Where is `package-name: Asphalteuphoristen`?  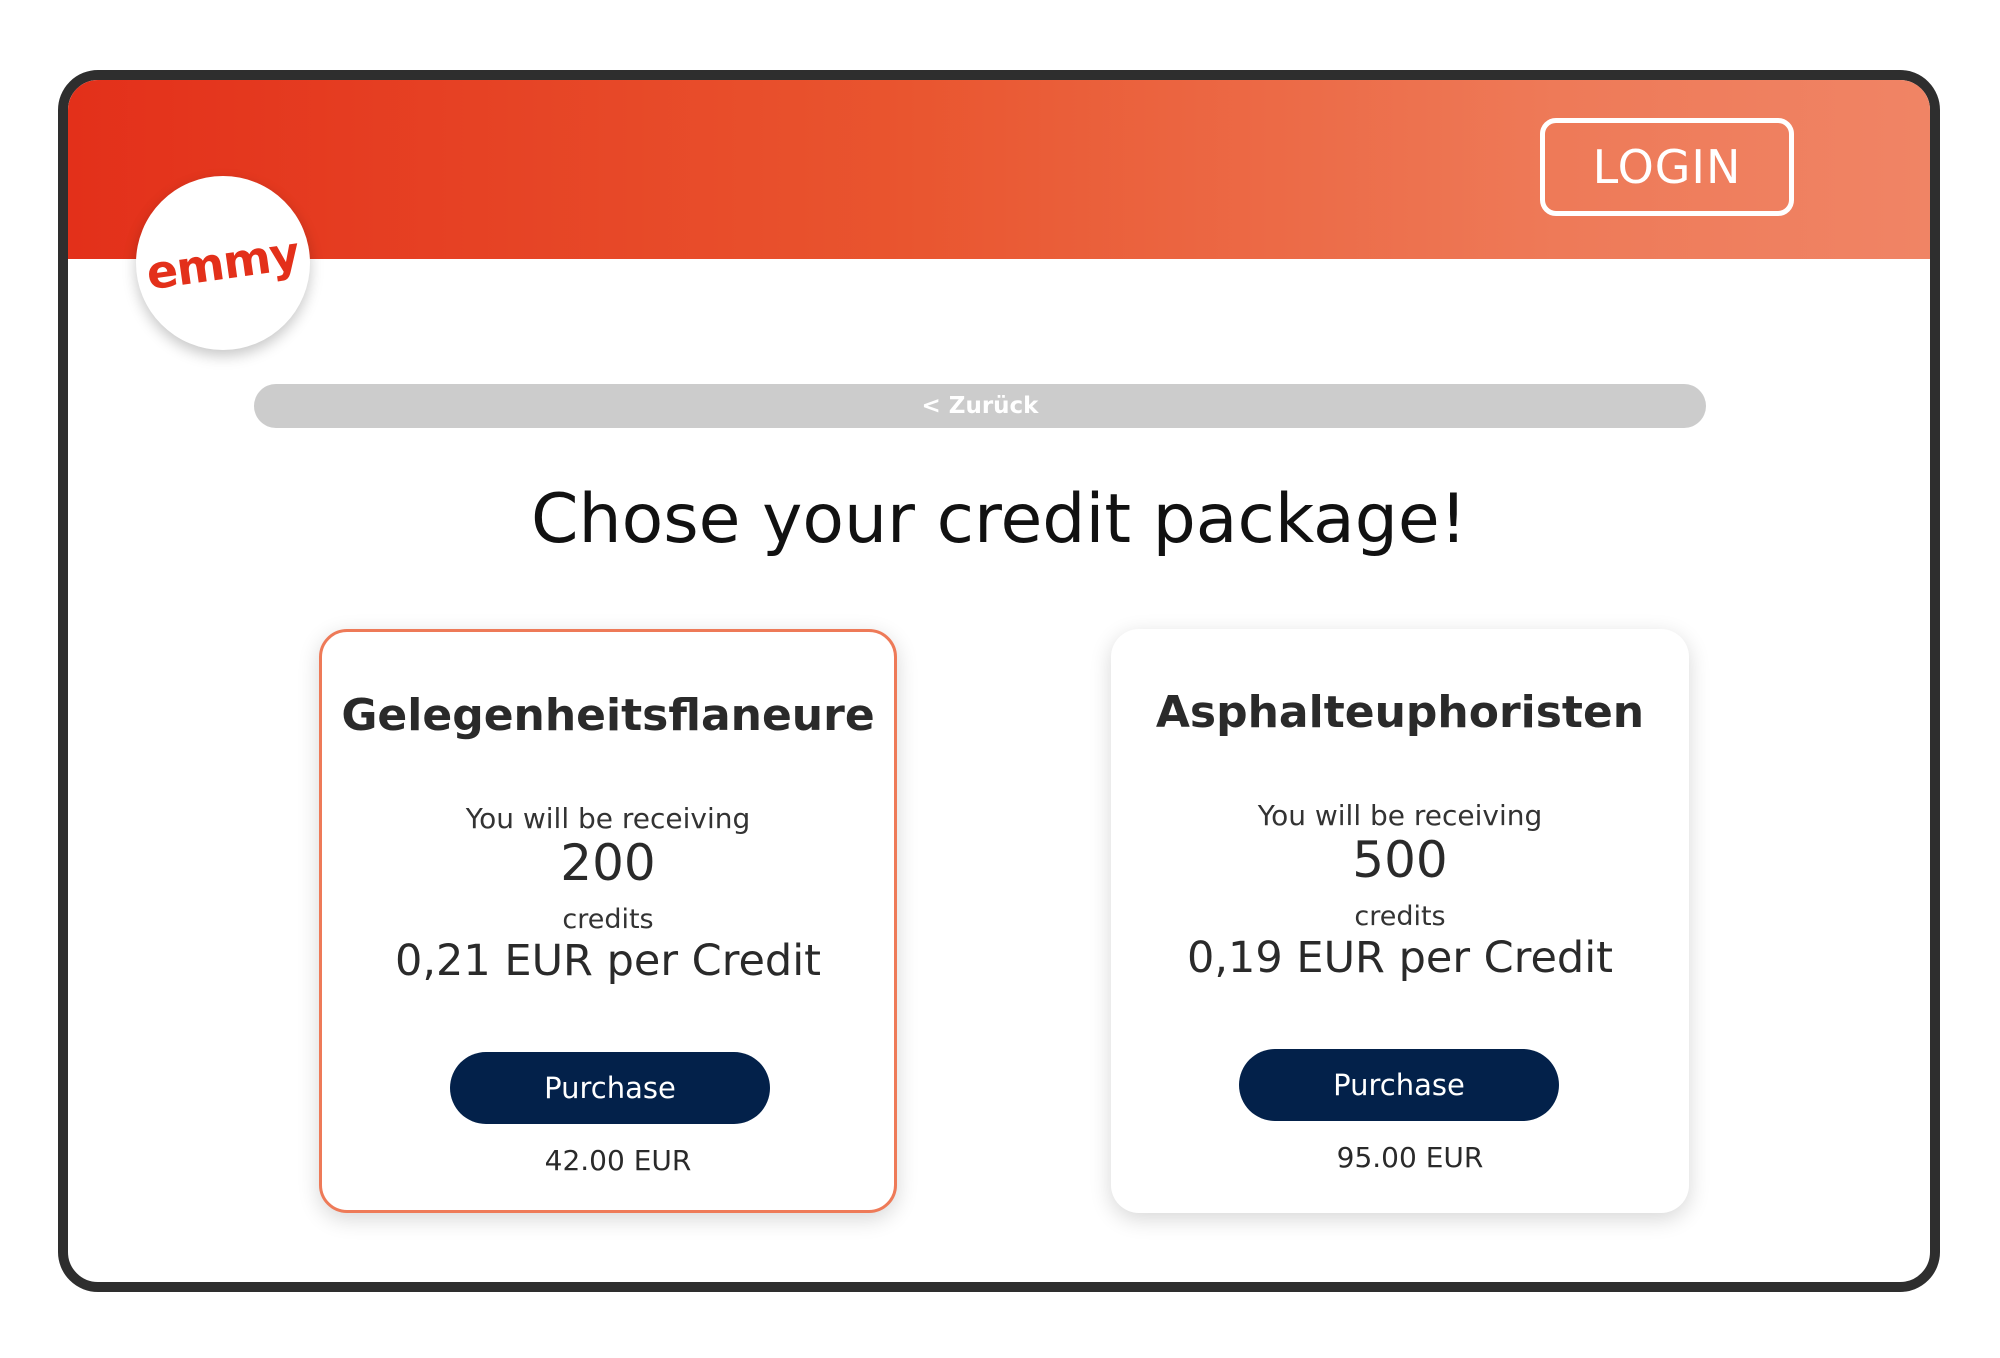
package-name: Asphalteuphoristen is located at coordinates (1400, 712).